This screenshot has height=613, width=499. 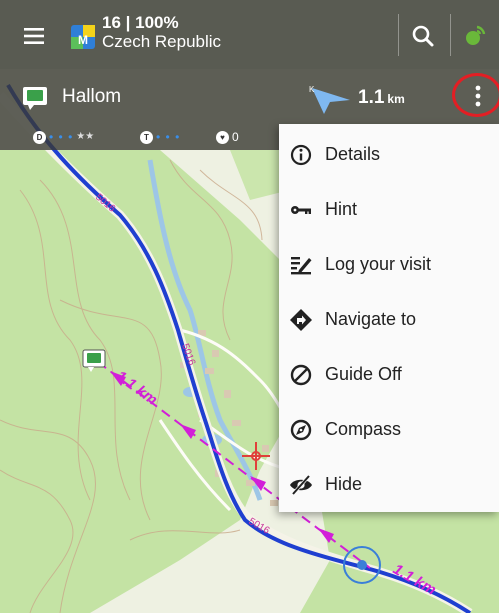 I want to click on svg-text: K, so click(x=312, y=89).